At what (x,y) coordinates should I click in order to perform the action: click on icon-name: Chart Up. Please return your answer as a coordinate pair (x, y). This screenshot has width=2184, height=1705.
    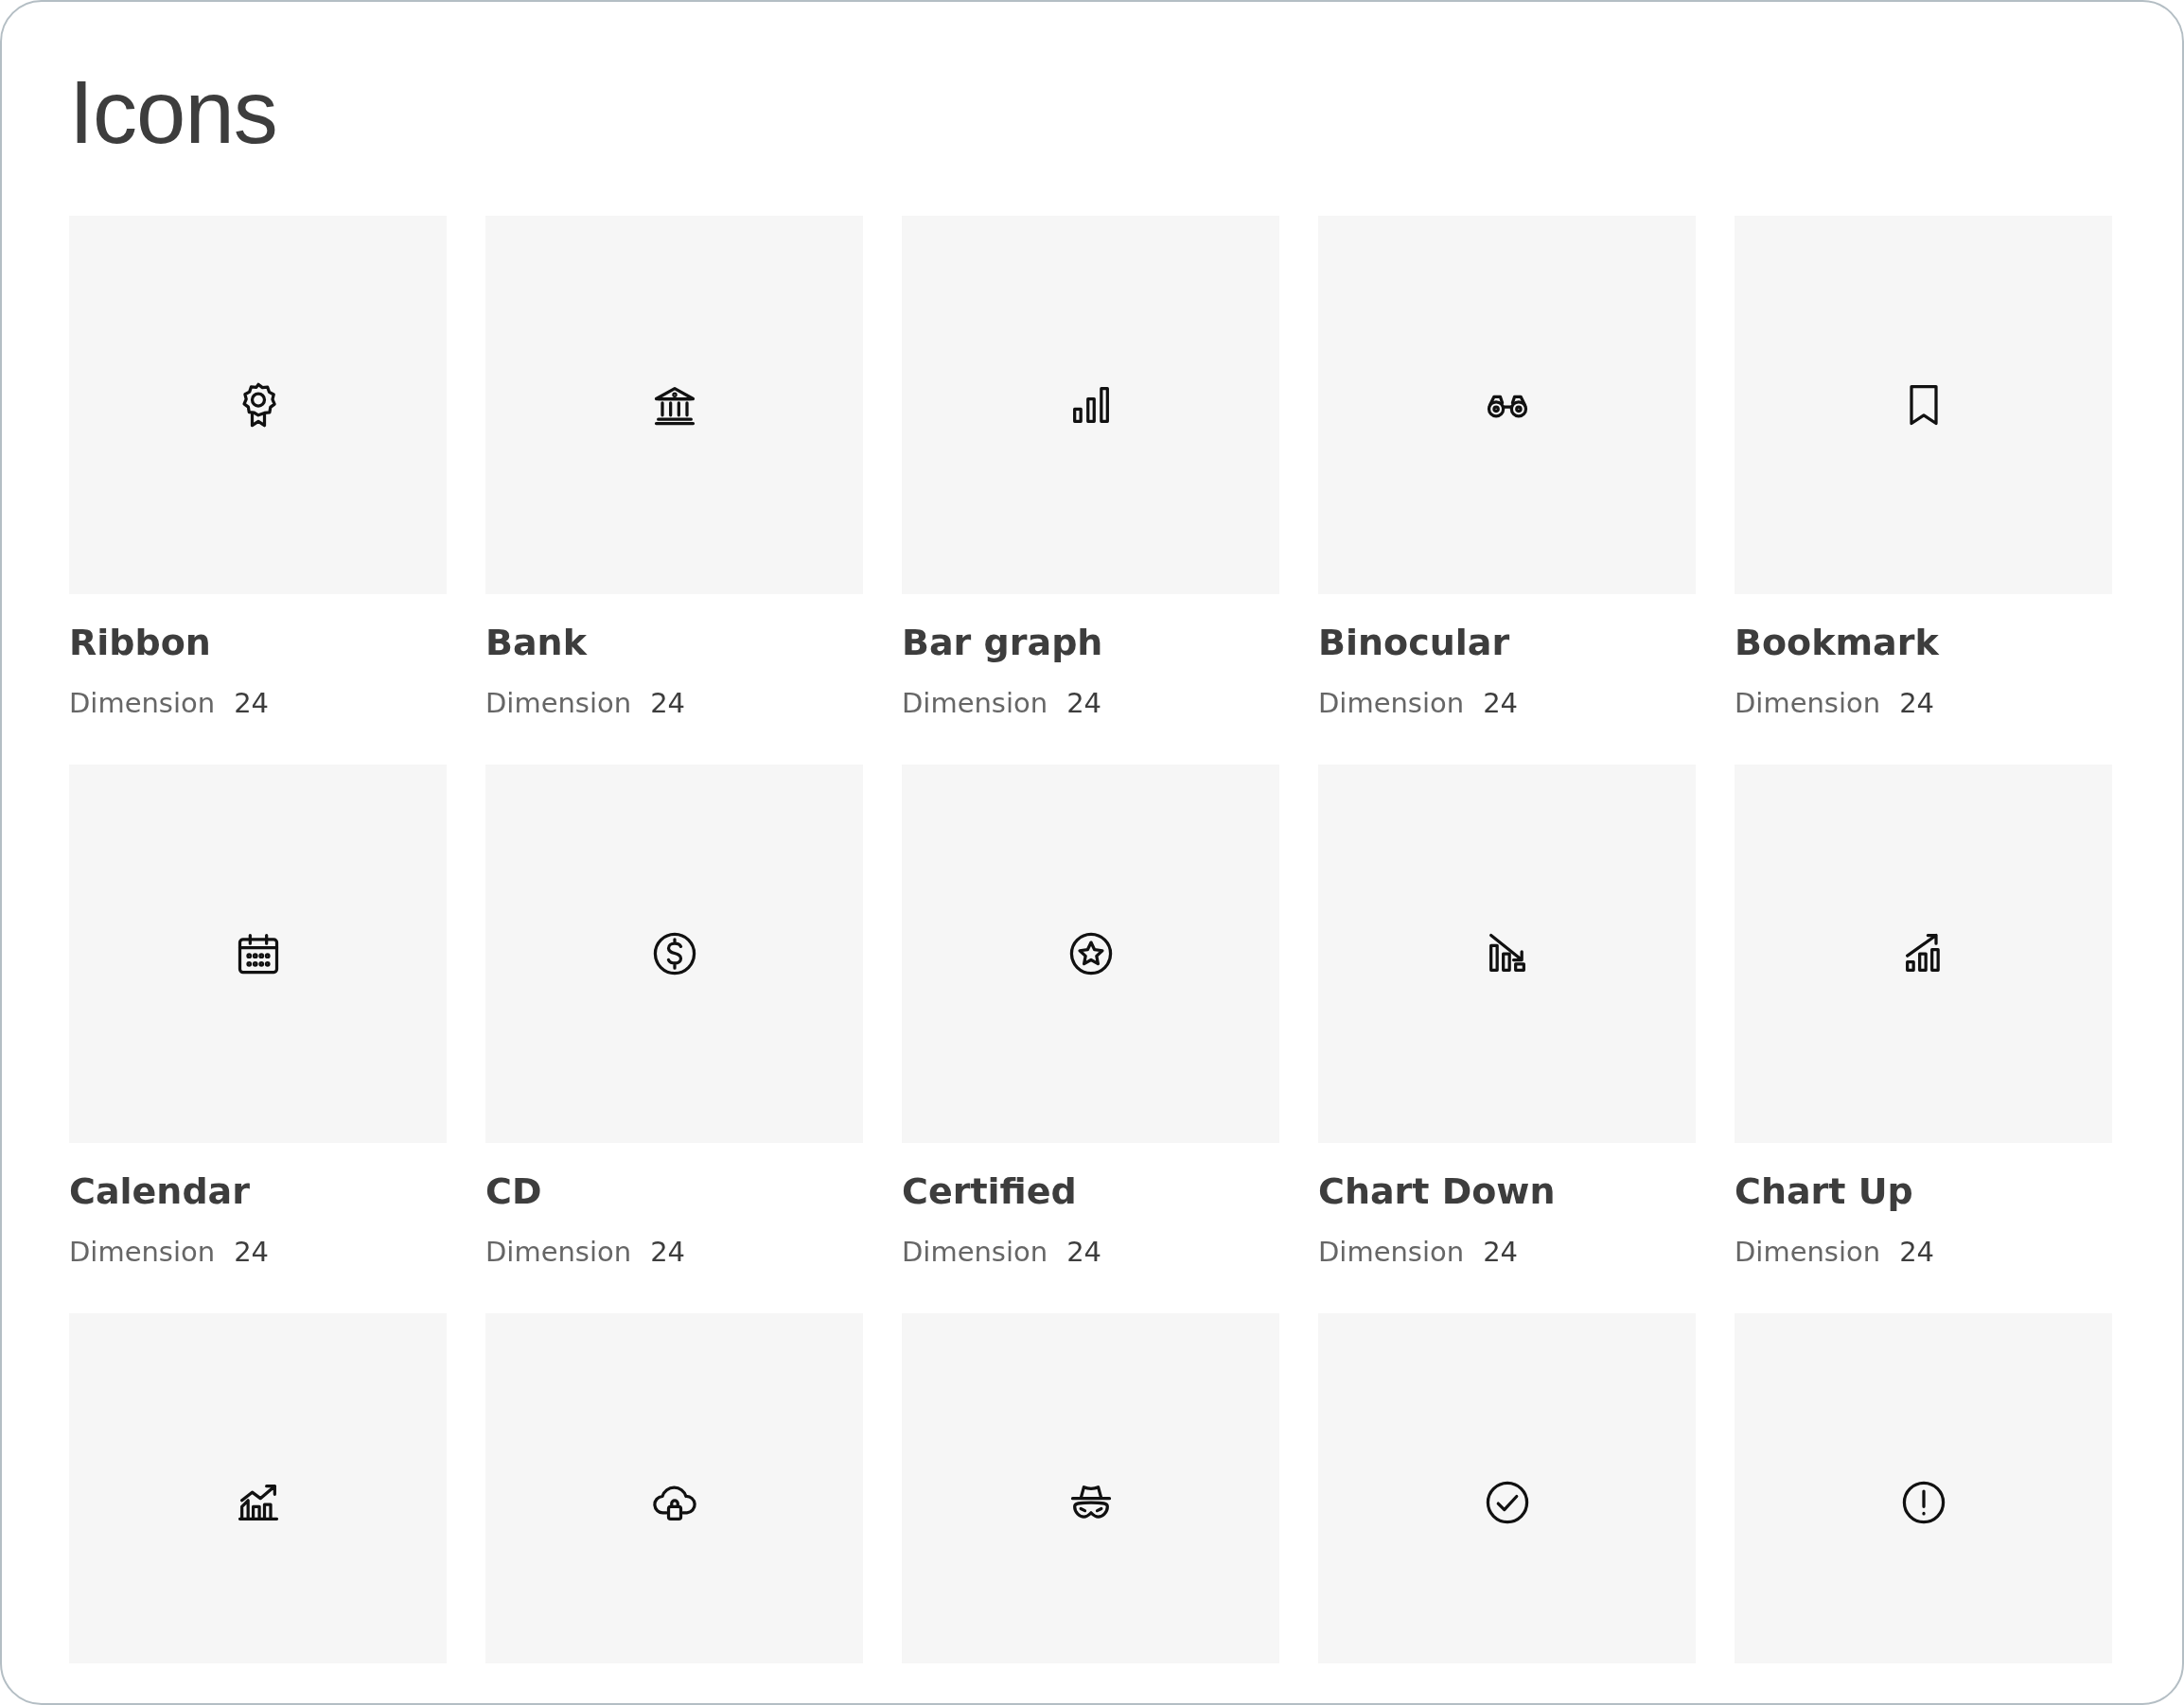
    Looking at the image, I should click on (1824, 1191).